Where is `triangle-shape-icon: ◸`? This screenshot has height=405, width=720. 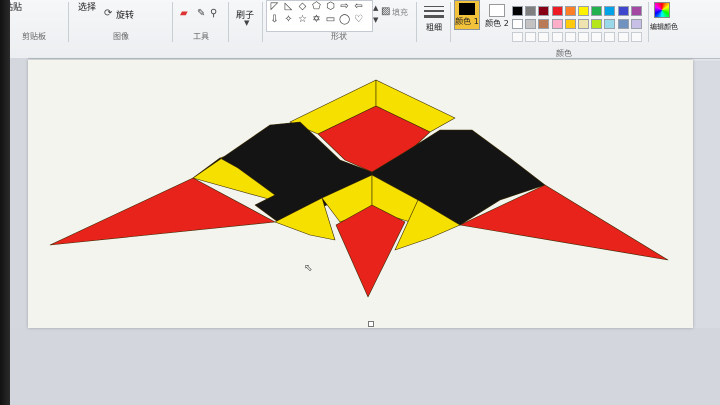
triangle-shape-icon: ◸ is located at coordinates (274, 6).